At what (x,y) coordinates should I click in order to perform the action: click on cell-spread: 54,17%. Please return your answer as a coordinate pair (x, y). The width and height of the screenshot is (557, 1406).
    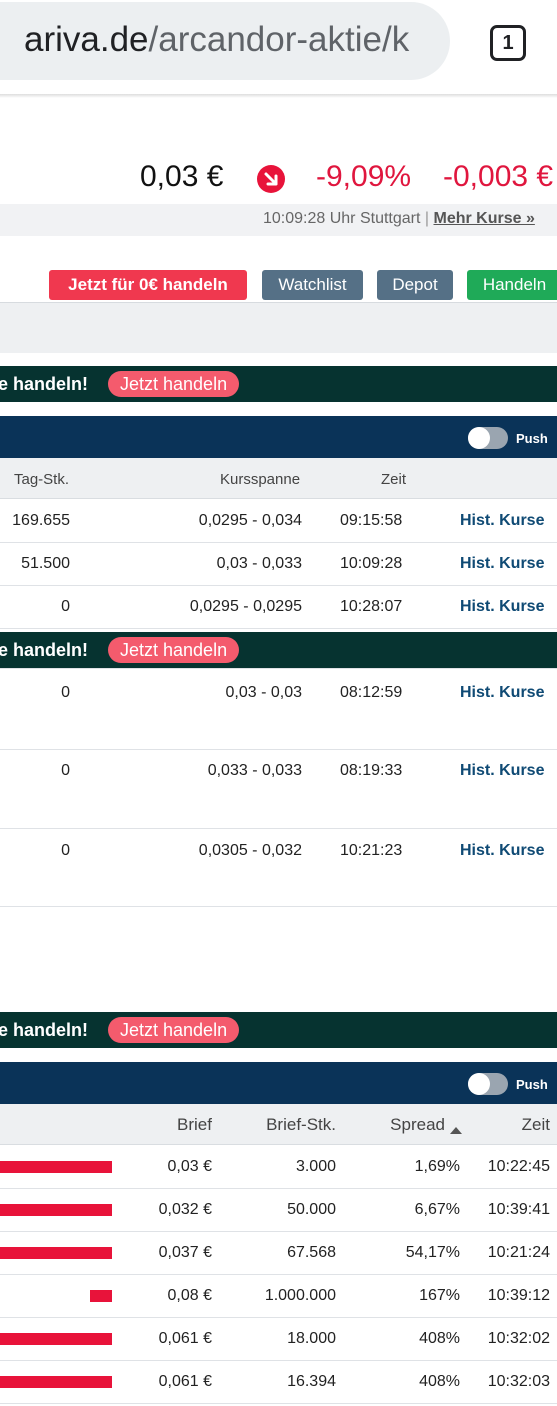
    Looking at the image, I should click on (432, 1252).